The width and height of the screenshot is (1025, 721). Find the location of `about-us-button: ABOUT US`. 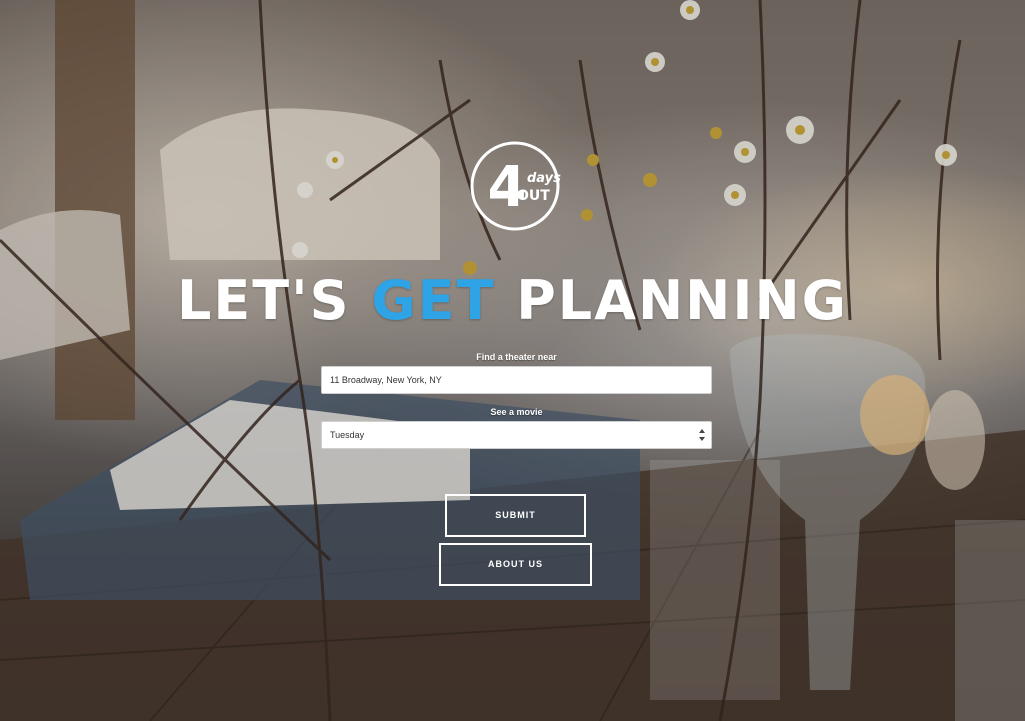

about-us-button: ABOUT US is located at coordinates (515, 564).